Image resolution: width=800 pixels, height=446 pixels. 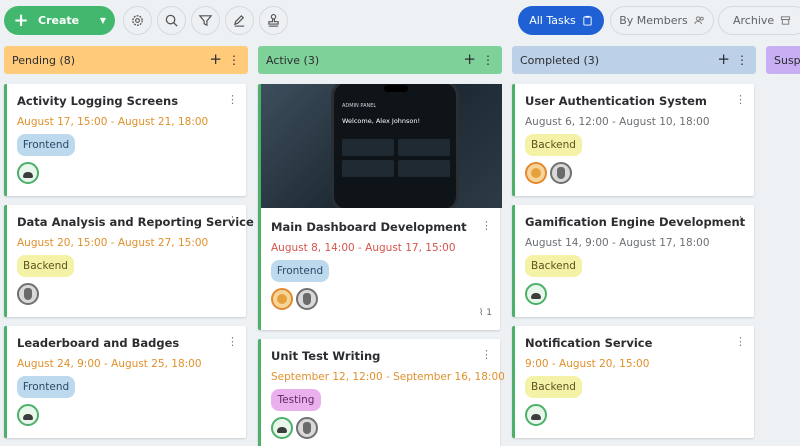 I want to click on card-date: August 24, 9:00 - August 25, 18:00, so click(x=109, y=364).